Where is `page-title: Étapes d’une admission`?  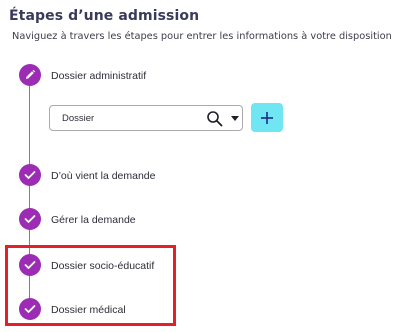
page-title: Étapes d’une admission is located at coordinates (104, 16).